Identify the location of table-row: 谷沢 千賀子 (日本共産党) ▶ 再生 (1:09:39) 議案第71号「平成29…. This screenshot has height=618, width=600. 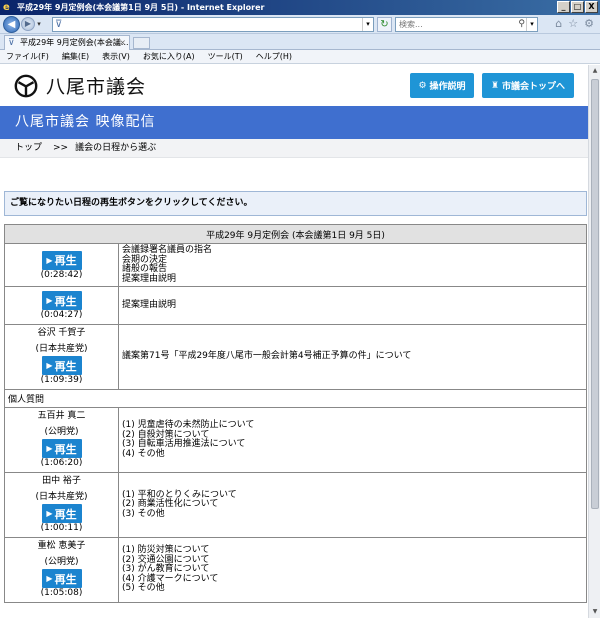
(295, 357).